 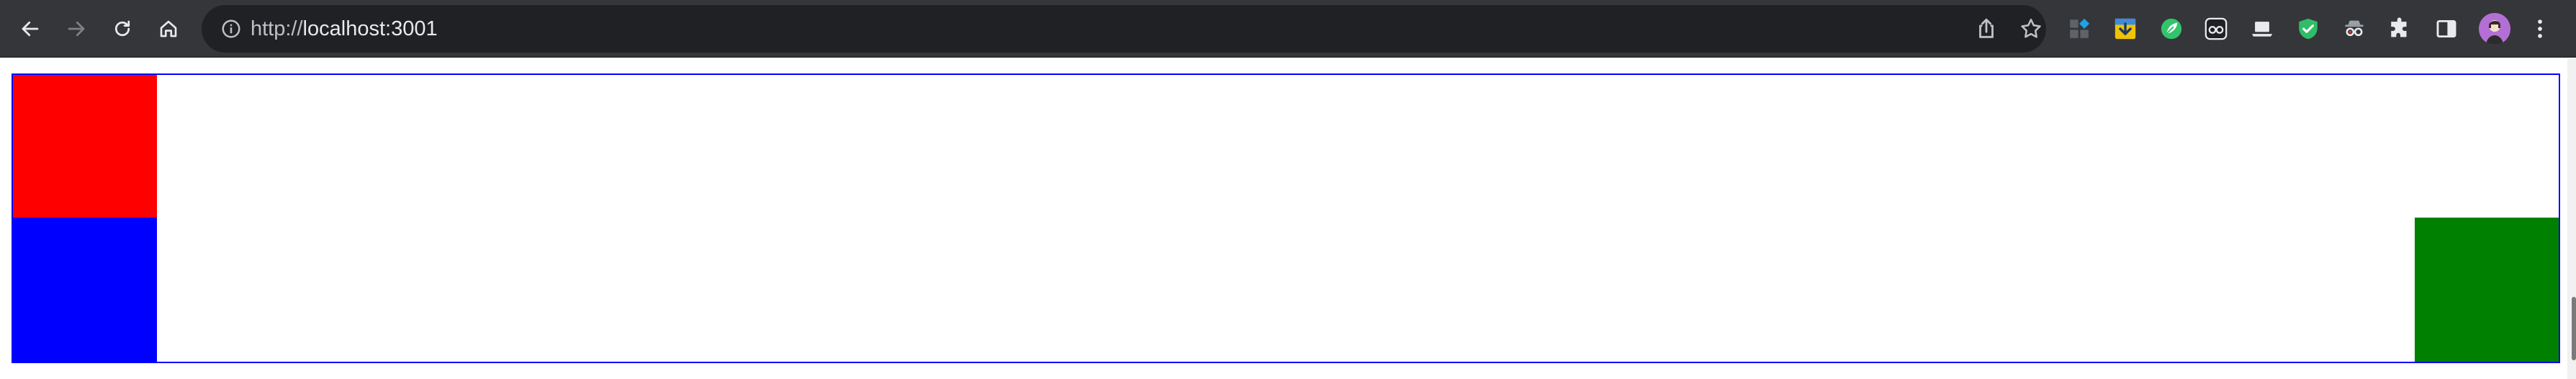 I want to click on side-panel-button, so click(x=2446, y=29).